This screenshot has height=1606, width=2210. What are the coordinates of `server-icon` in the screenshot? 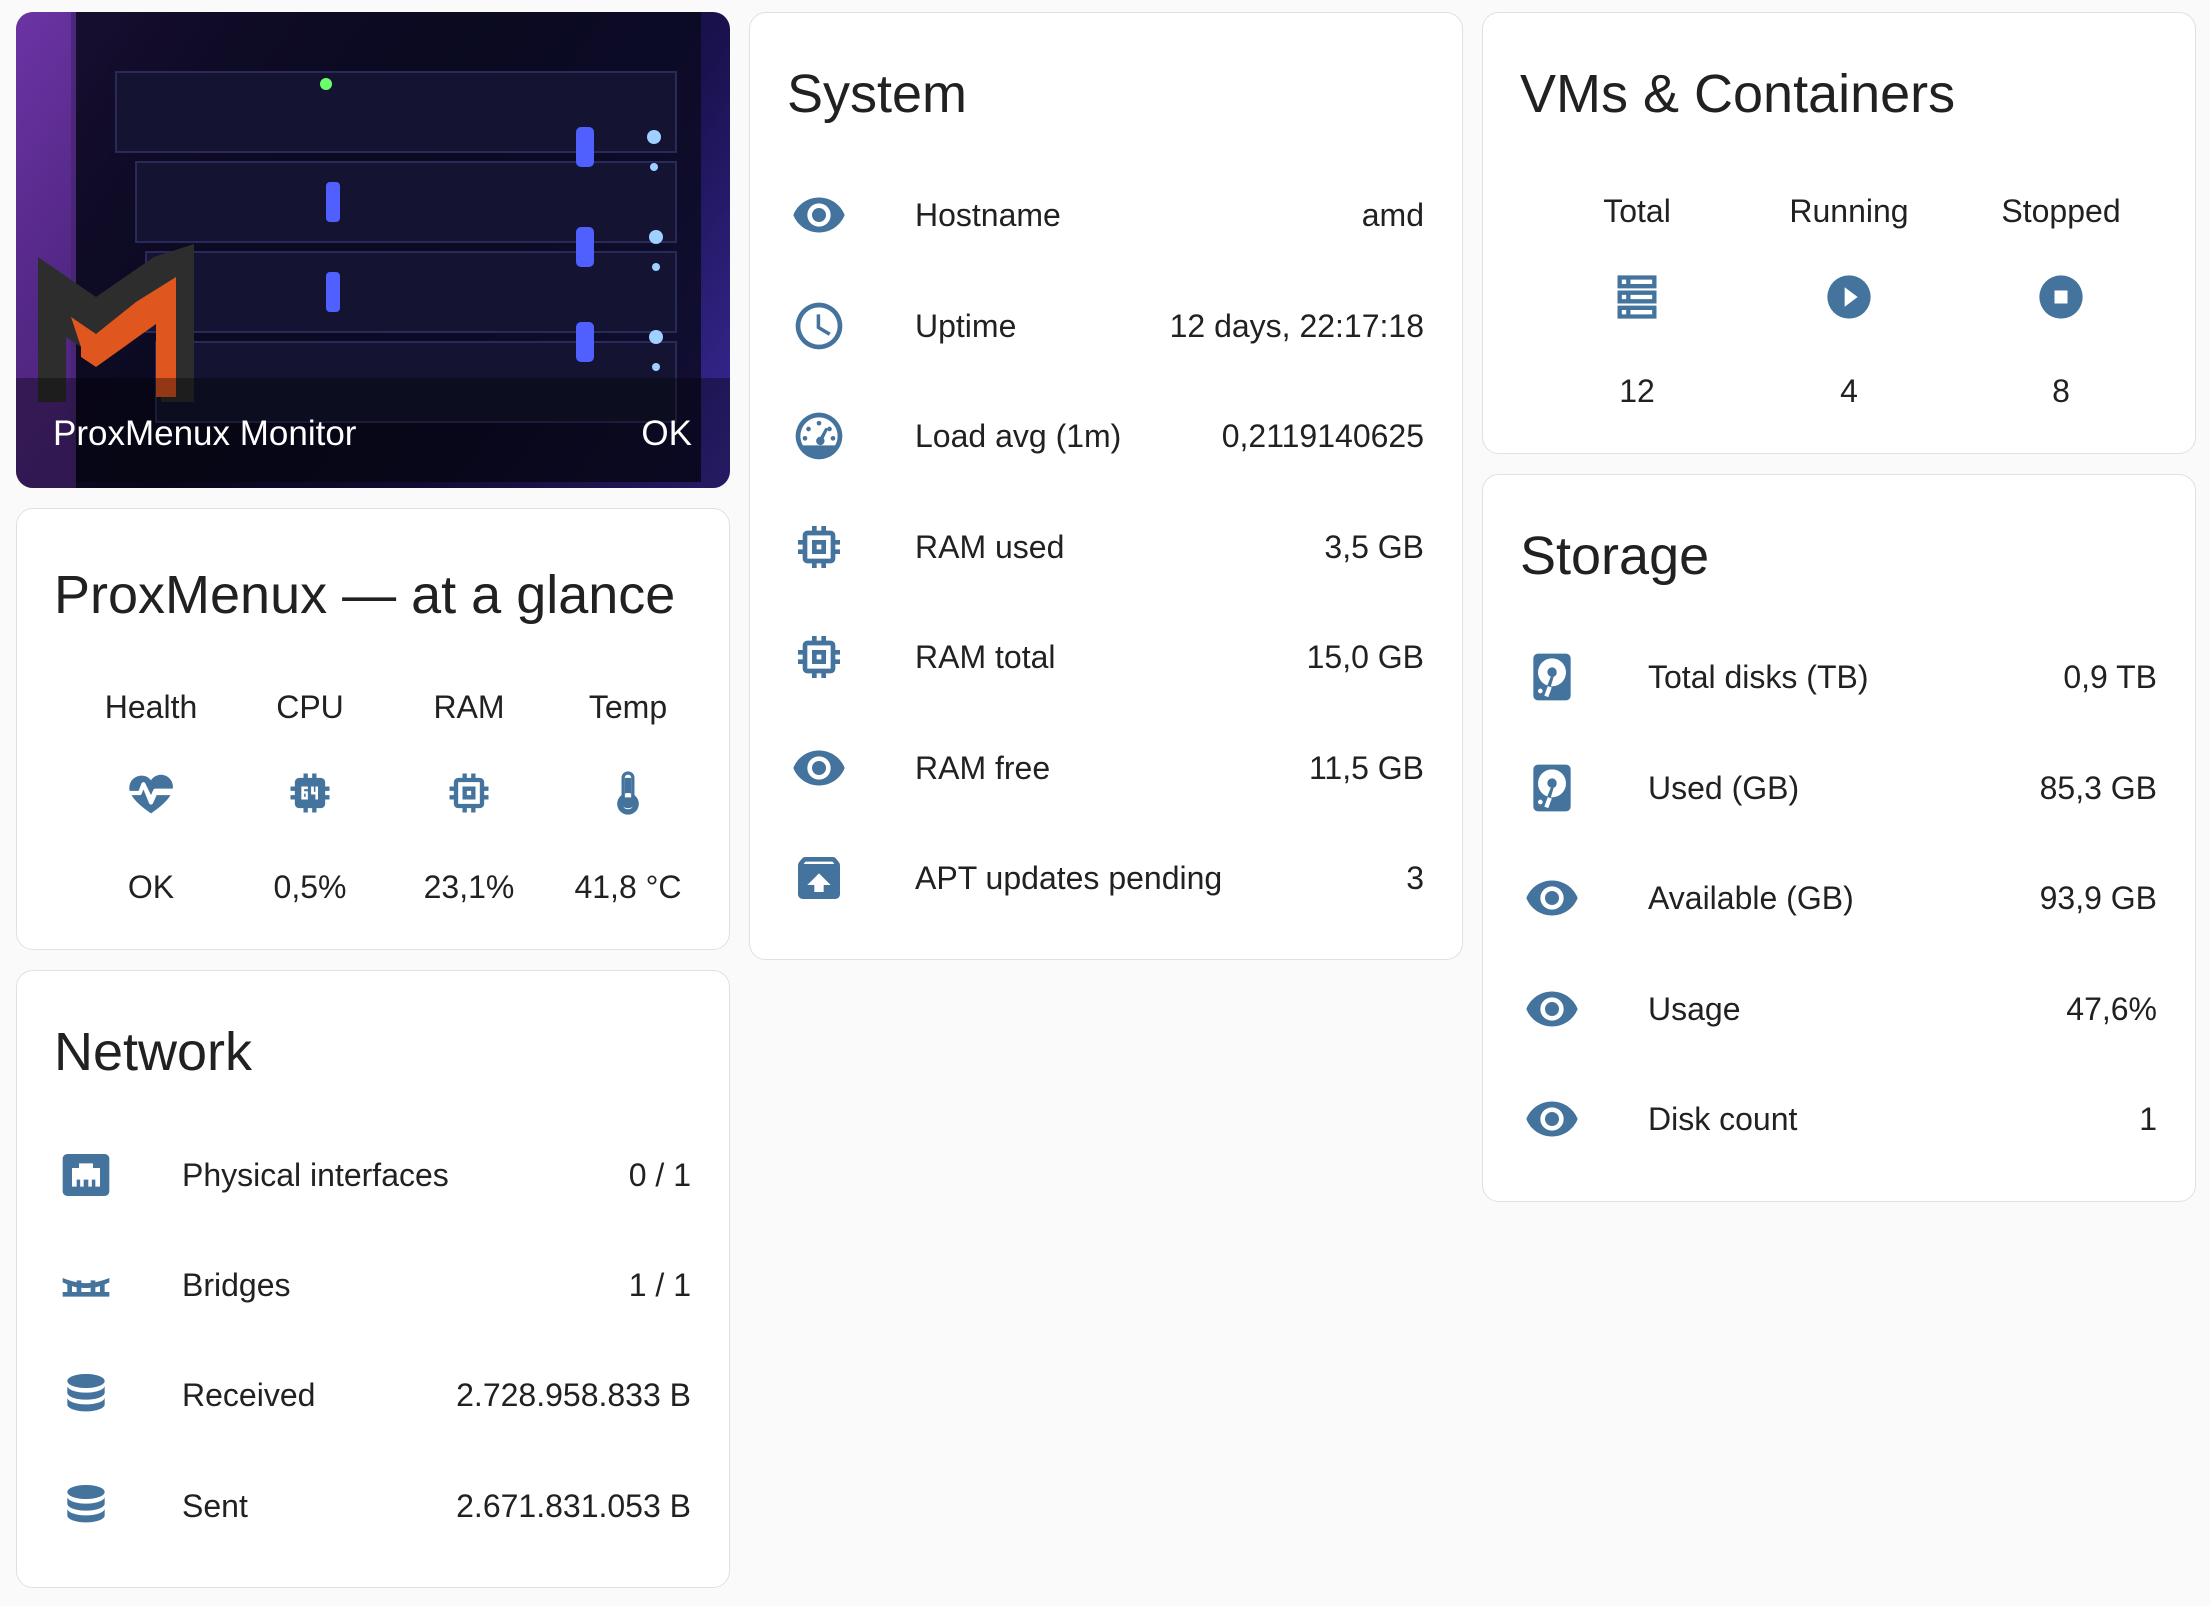 It's located at (1637, 297).